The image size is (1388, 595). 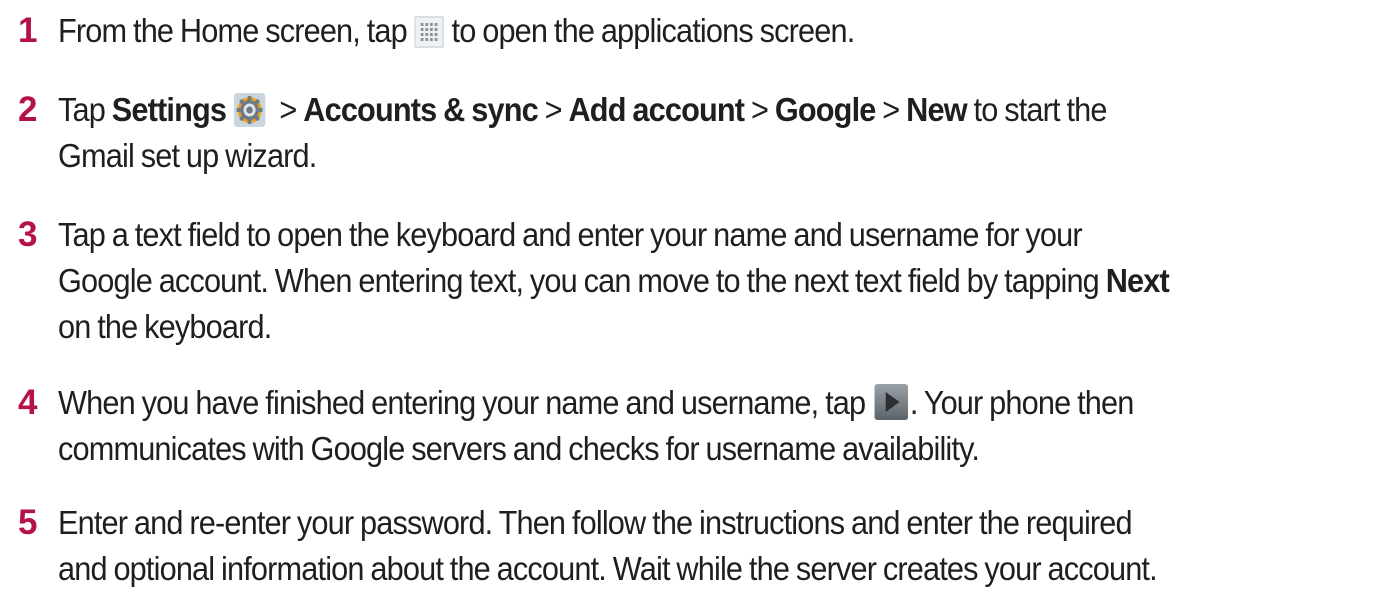 What do you see at coordinates (165, 326) in the screenshot?
I see `step-text-part: on the keyboard.` at bounding box center [165, 326].